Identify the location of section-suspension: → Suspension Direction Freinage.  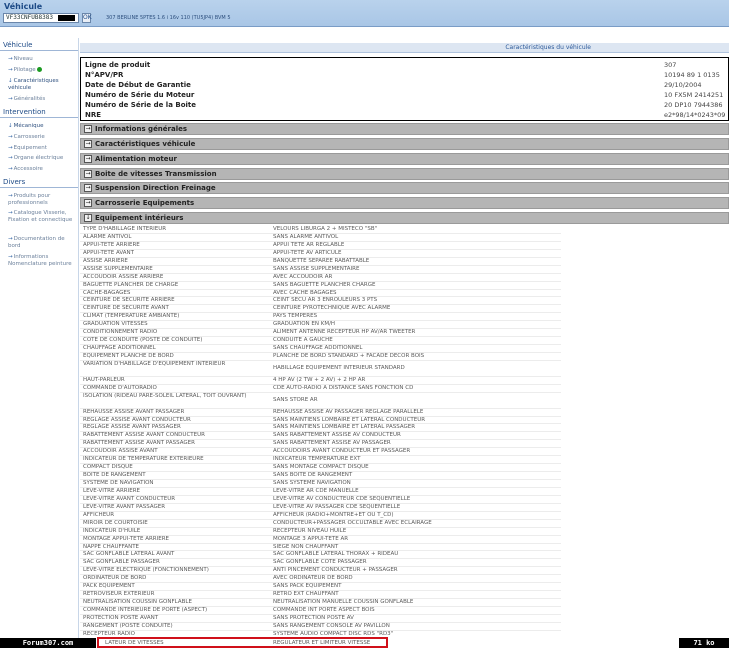
(404, 188).